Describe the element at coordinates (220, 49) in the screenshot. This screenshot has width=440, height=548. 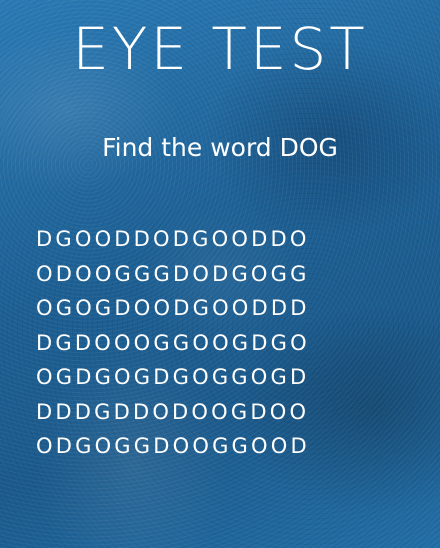
I see `page-title: EYE TEST` at that location.